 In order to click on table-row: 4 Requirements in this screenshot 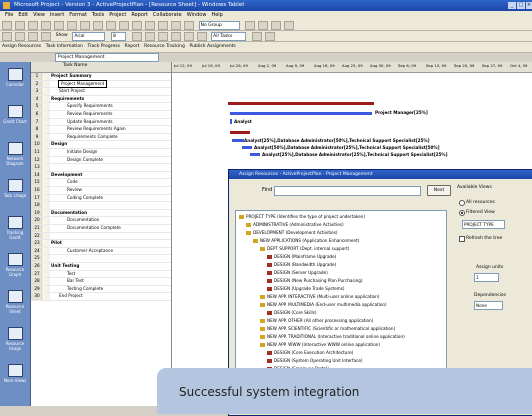, I will do `click(101, 99)`.